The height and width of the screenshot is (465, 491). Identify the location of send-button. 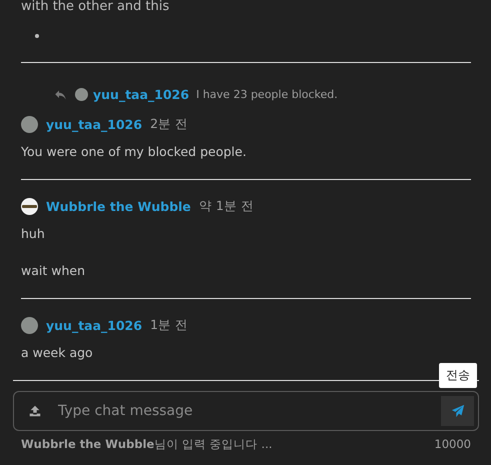
(457, 411).